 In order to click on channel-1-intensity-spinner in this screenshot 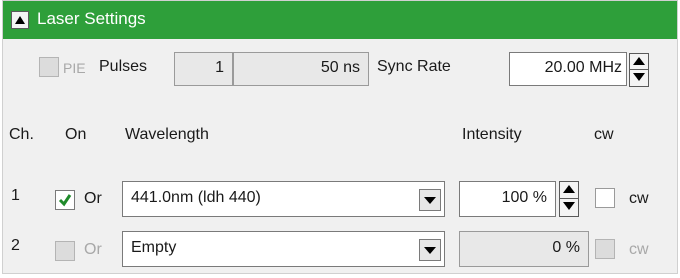, I will do `click(569, 199)`.